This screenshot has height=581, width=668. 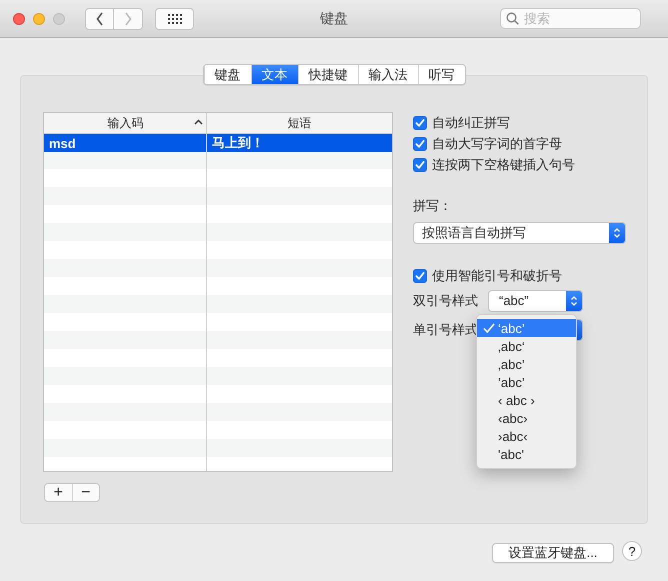 I want to click on grid-icon, so click(x=175, y=19).